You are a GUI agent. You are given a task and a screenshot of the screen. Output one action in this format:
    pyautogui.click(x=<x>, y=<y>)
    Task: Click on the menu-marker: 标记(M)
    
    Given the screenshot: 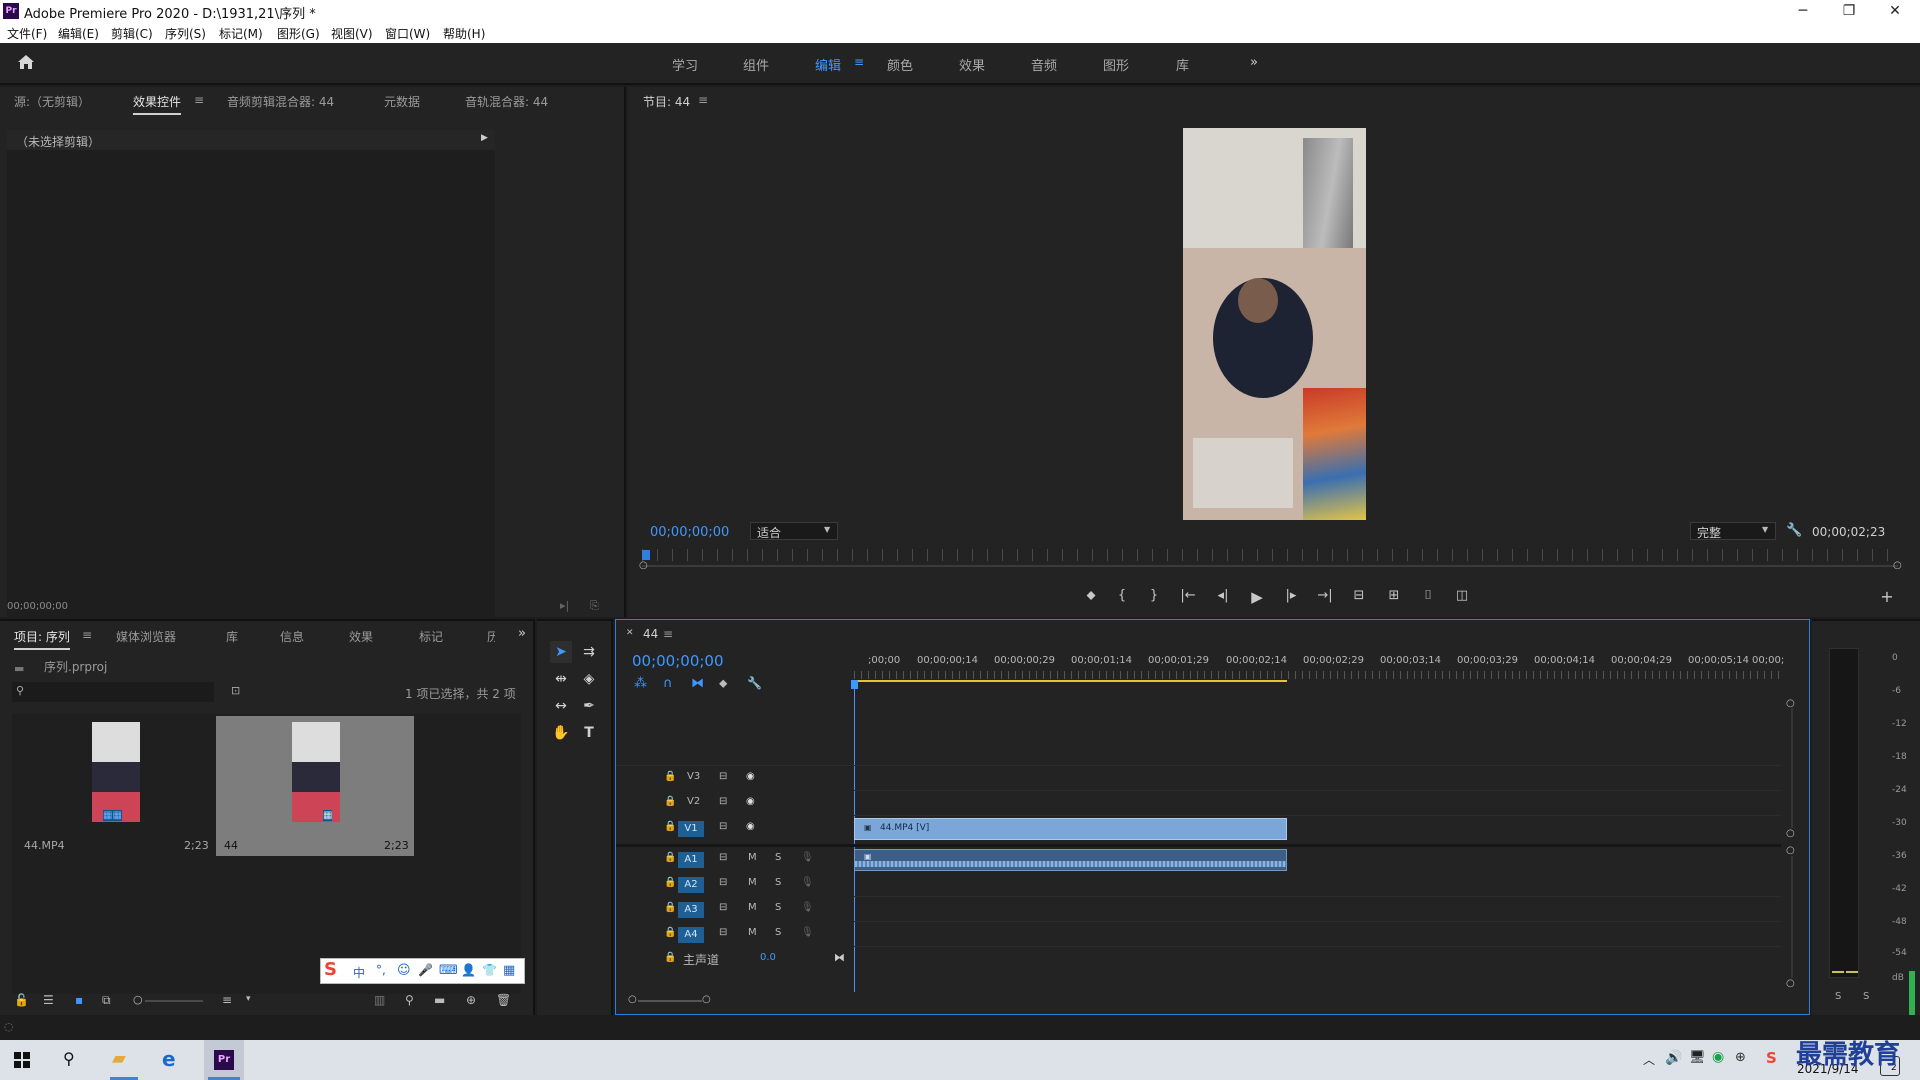 What is the action you would take?
    pyautogui.click(x=241, y=33)
    